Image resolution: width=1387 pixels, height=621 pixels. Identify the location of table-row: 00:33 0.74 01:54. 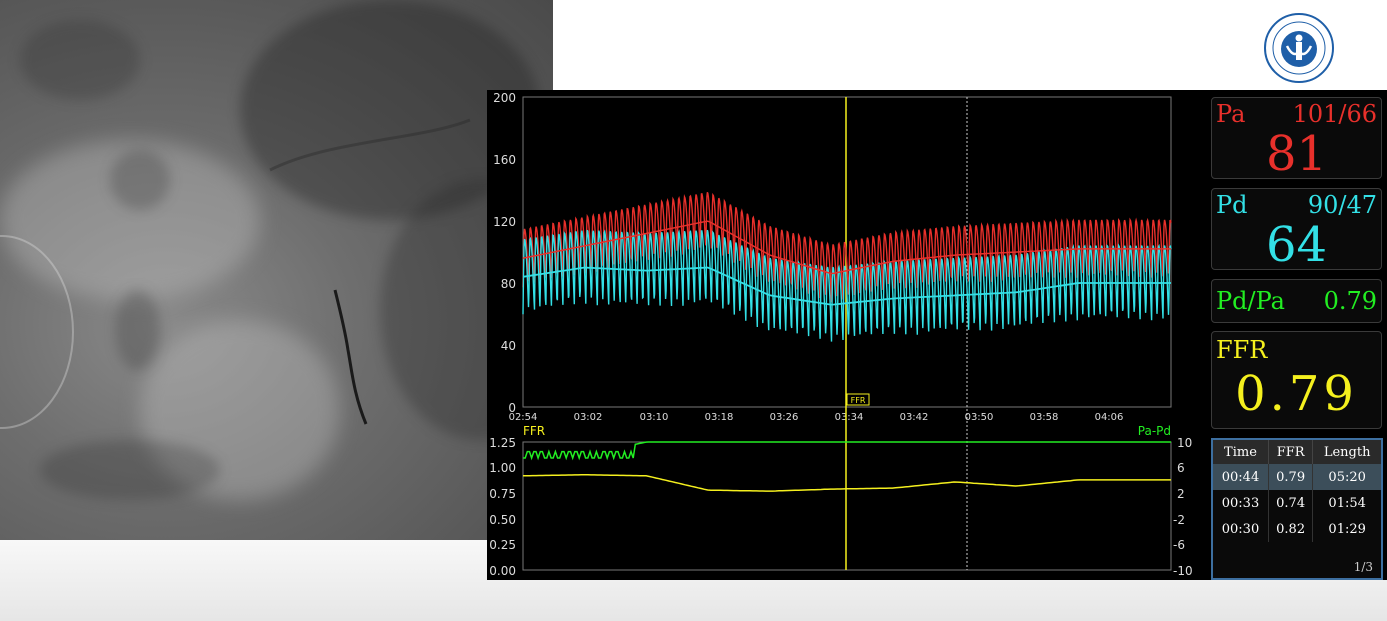
(1297, 503).